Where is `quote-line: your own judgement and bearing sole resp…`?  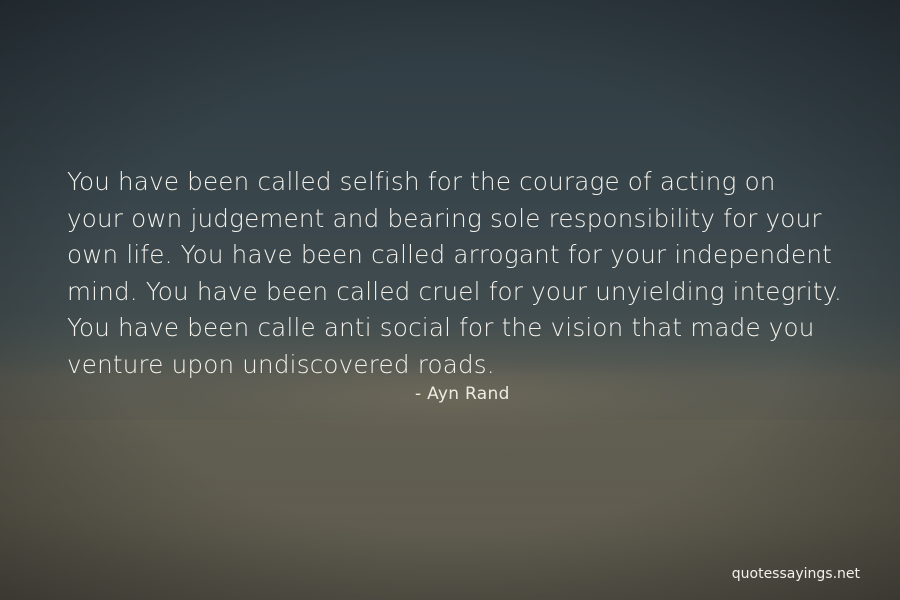 quote-line: your own judgement and bearing sole resp… is located at coordinates (444, 218).